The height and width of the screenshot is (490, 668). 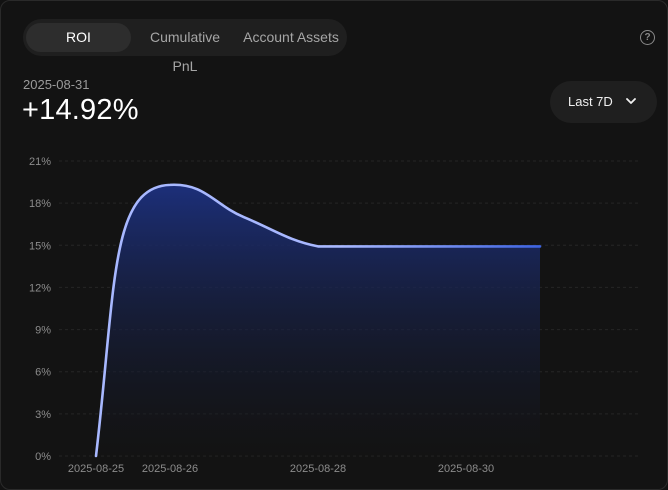 I want to click on x-tick-label: 2025-08-25, so click(x=96, y=469).